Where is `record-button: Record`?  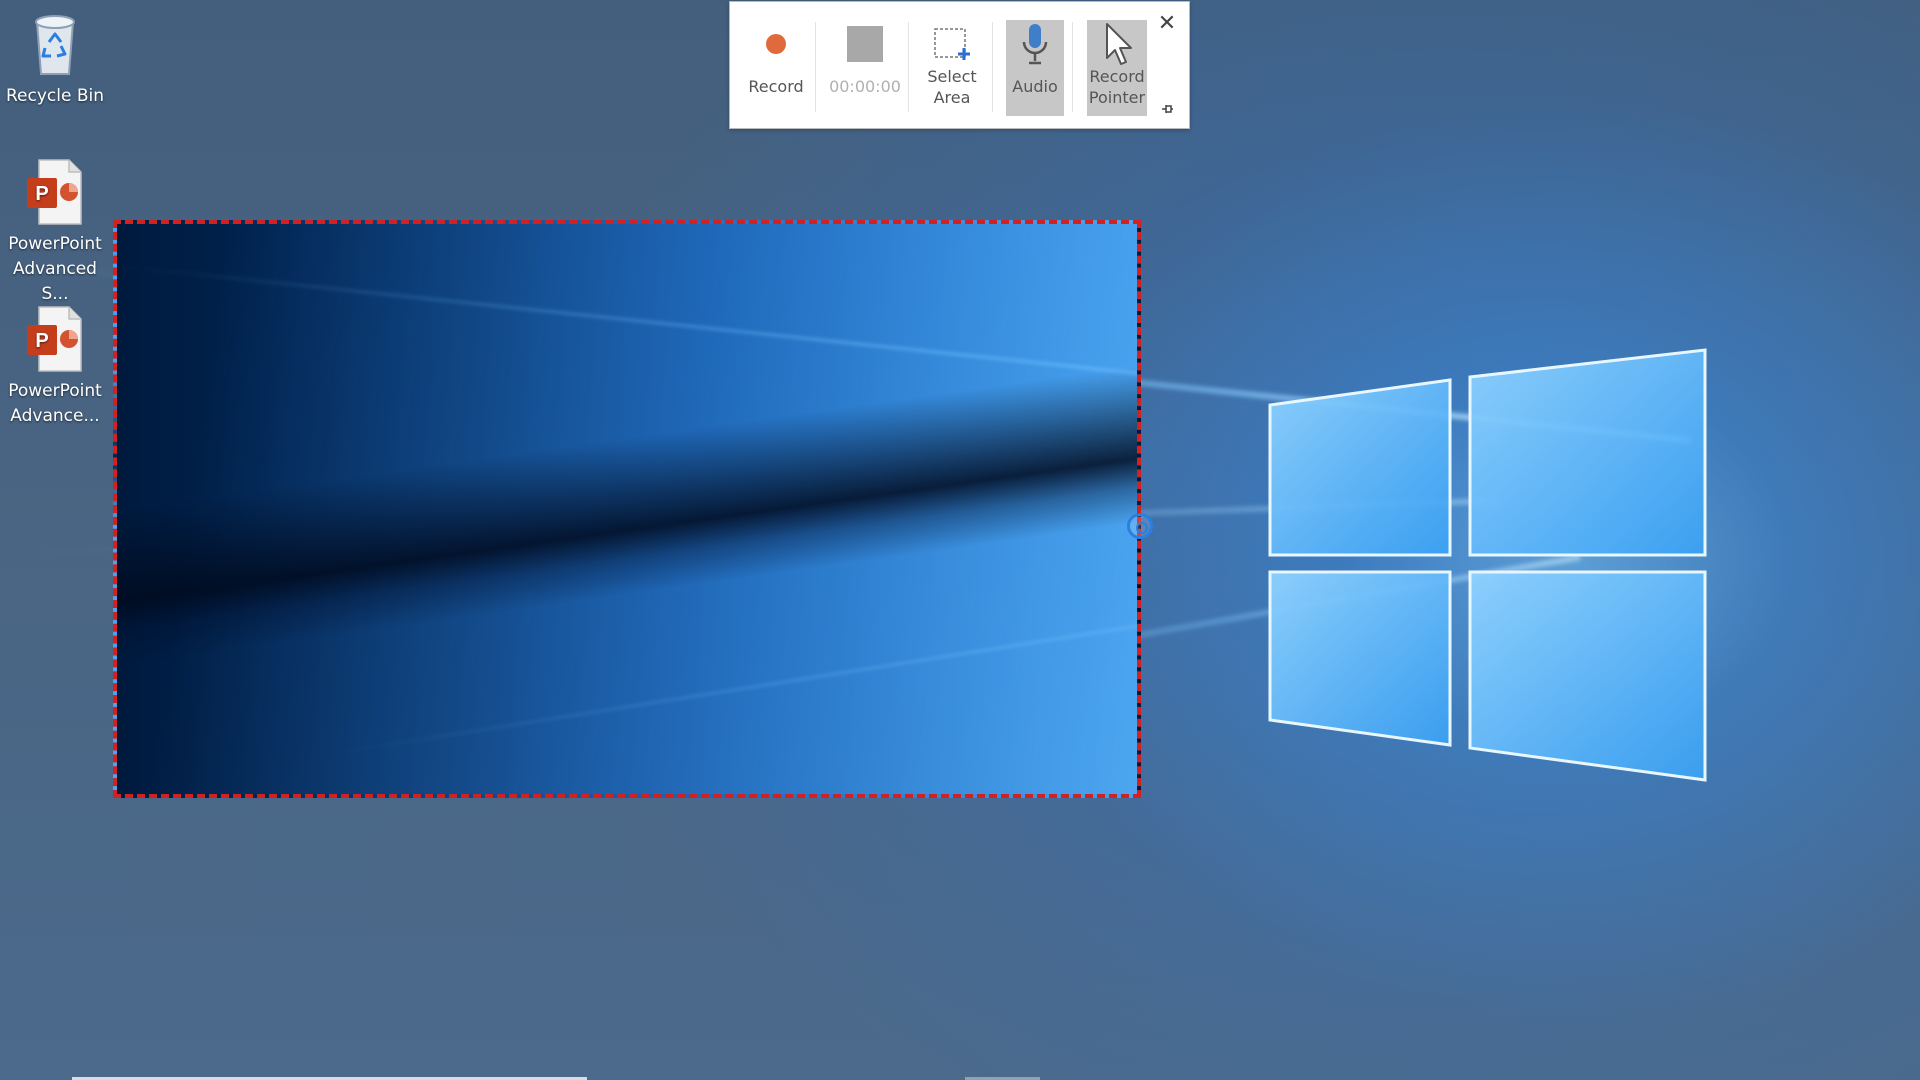
record-button: Record is located at coordinates (776, 68).